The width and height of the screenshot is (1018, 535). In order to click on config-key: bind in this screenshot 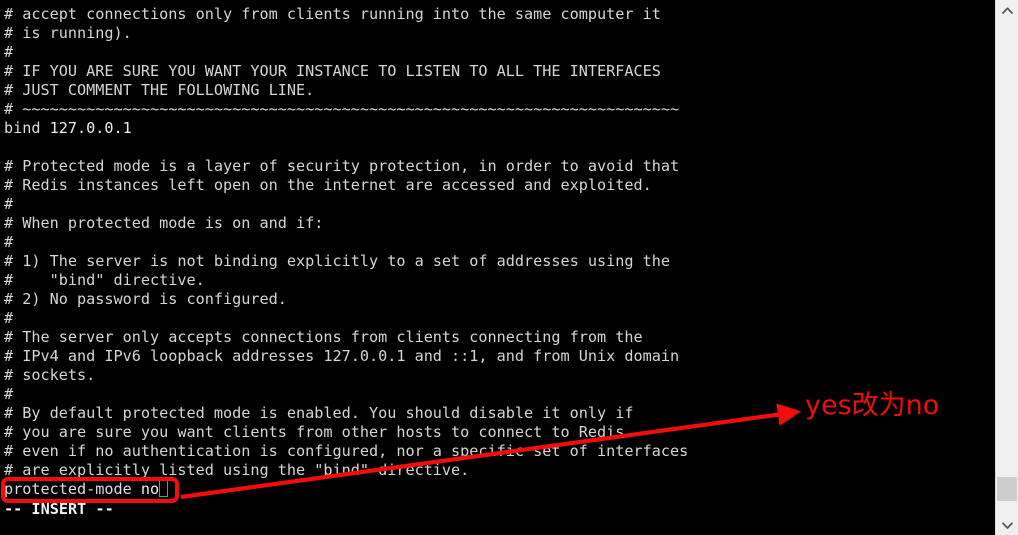, I will do `click(22, 128)`.